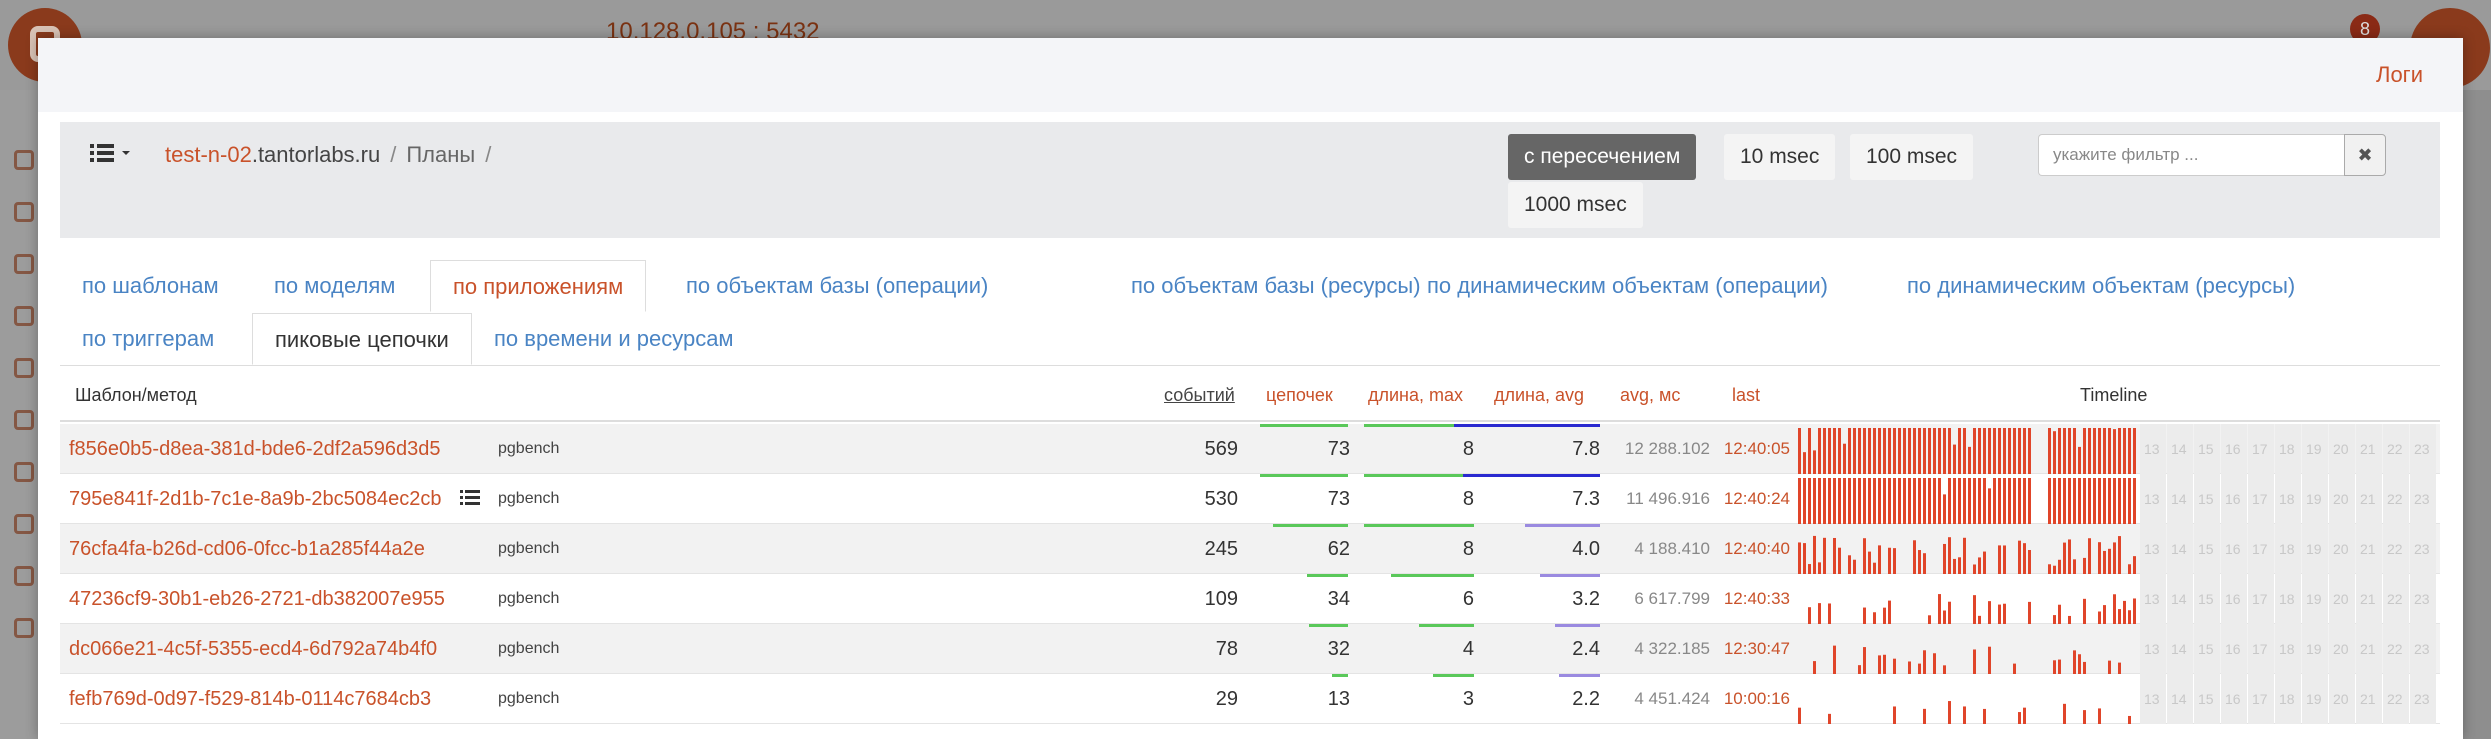  What do you see at coordinates (1575, 205) in the screenshot?
I see `segment-1000ms: 1000 msec` at bounding box center [1575, 205].